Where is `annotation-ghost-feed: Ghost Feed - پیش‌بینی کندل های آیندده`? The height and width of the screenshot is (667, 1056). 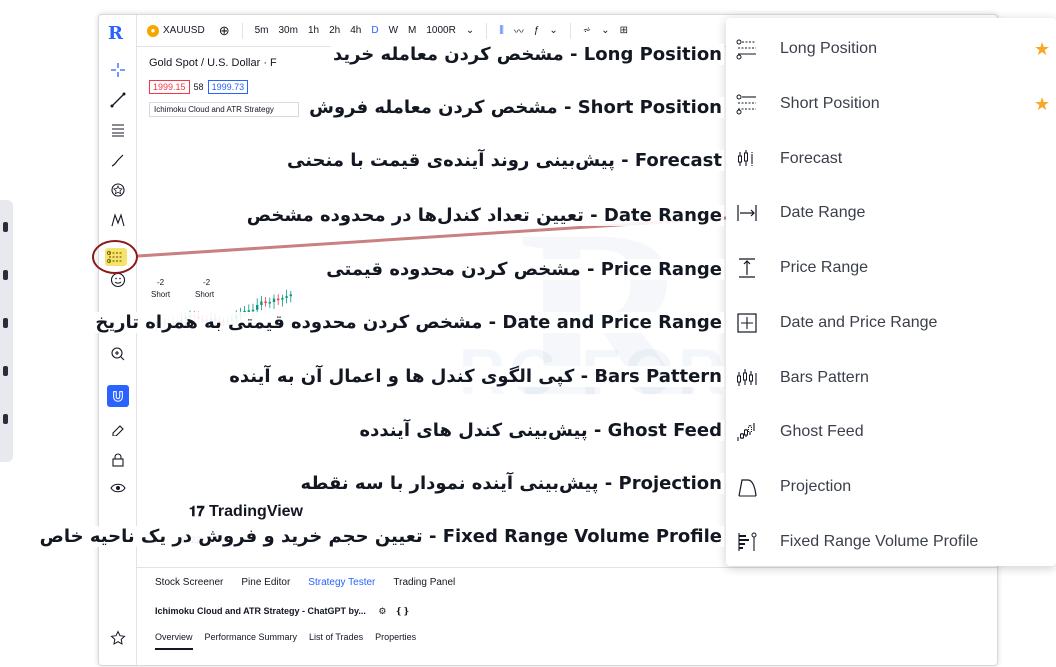 annotation-ghost-feed: Ghost Feed - پیش‌بینی کندل های آیندده is located at coordinates (540, 430).